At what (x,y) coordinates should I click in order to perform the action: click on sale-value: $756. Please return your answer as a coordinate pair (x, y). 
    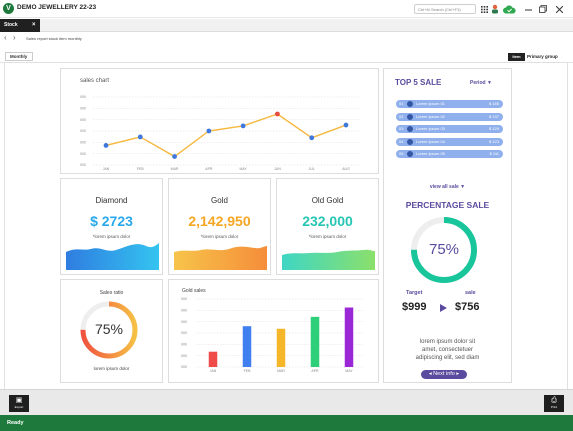
    Looking at the image, I should click on (467, 307).